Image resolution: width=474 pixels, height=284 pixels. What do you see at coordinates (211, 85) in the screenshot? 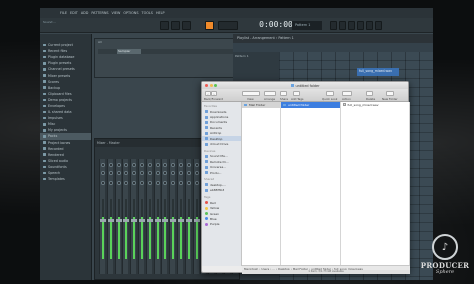
I see `minimize-button` at bounding box center [211, 85].